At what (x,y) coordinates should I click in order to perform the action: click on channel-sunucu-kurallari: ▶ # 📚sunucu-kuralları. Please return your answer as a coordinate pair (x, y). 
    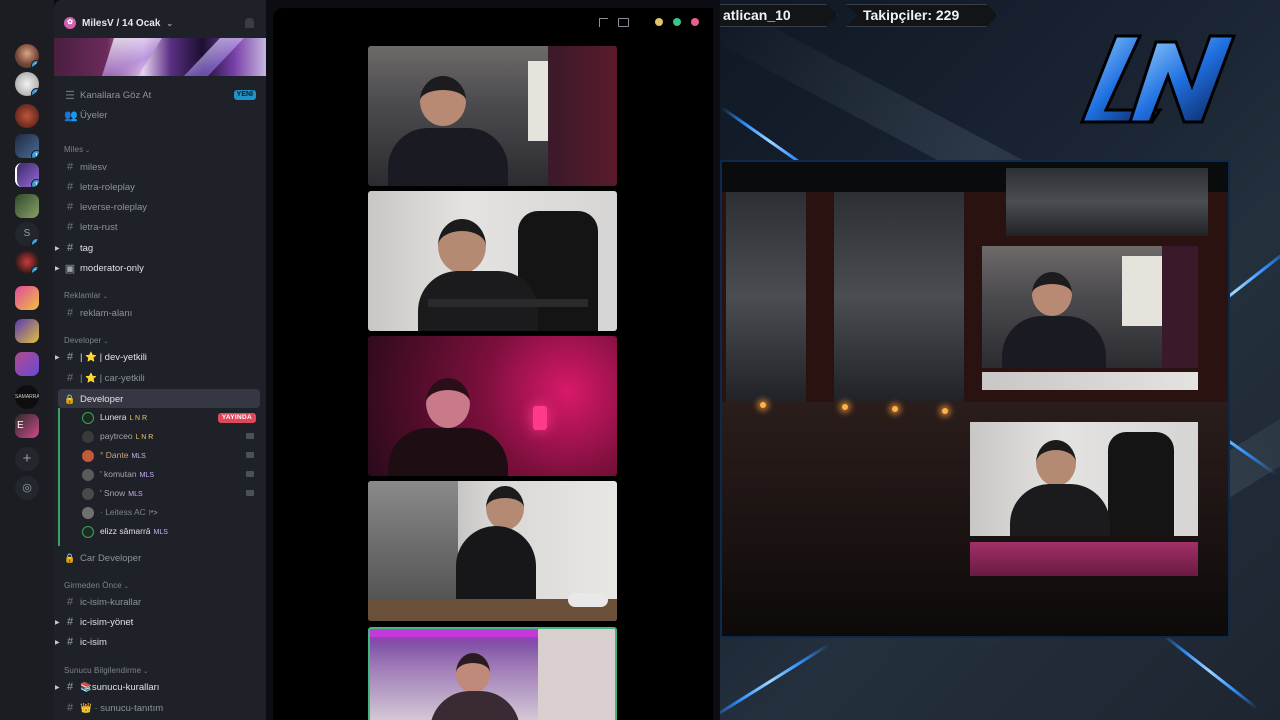
    Looking at the image, I should click on (160, 687).